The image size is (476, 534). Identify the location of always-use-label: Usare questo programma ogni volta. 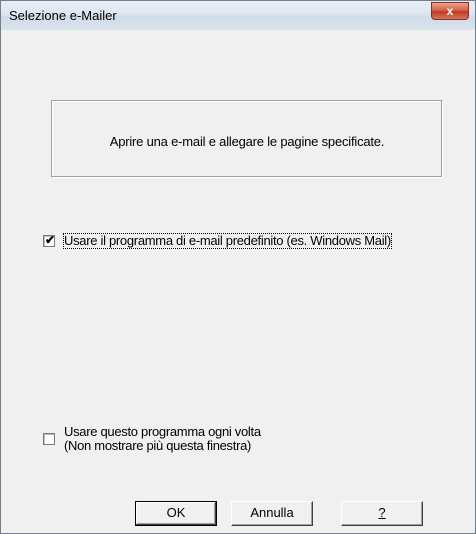
(162, 432).